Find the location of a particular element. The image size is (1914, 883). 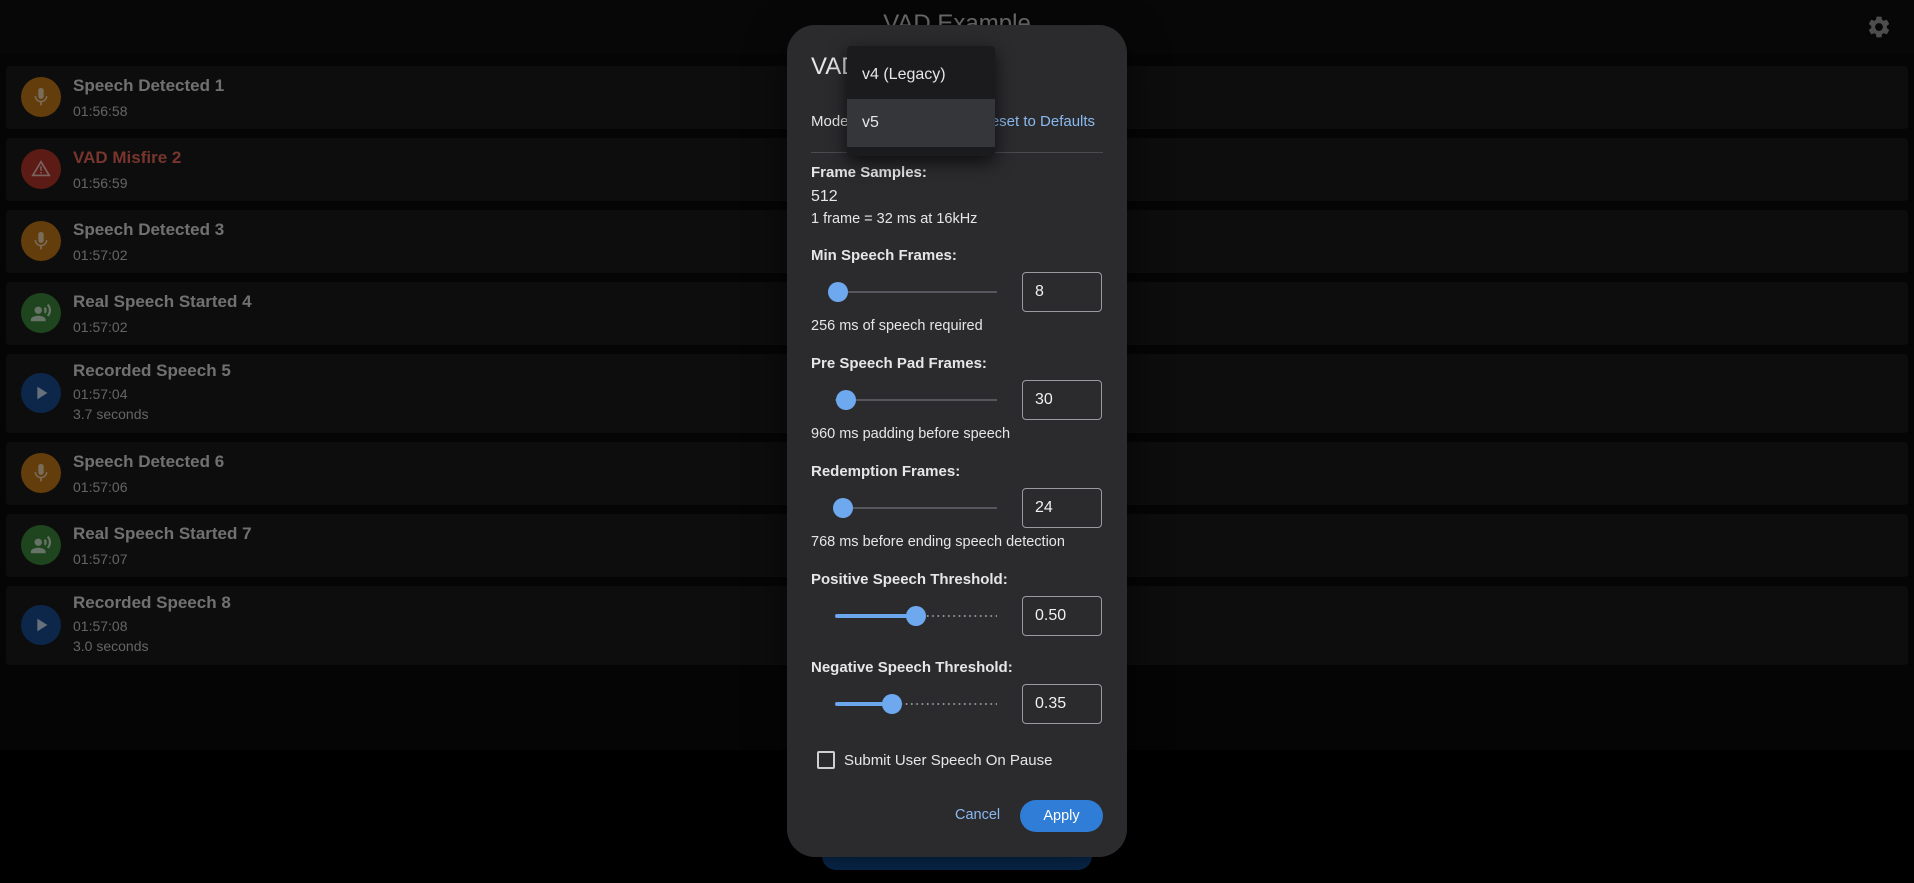

redemption-frames-input is located at coordinates (1062, 508).